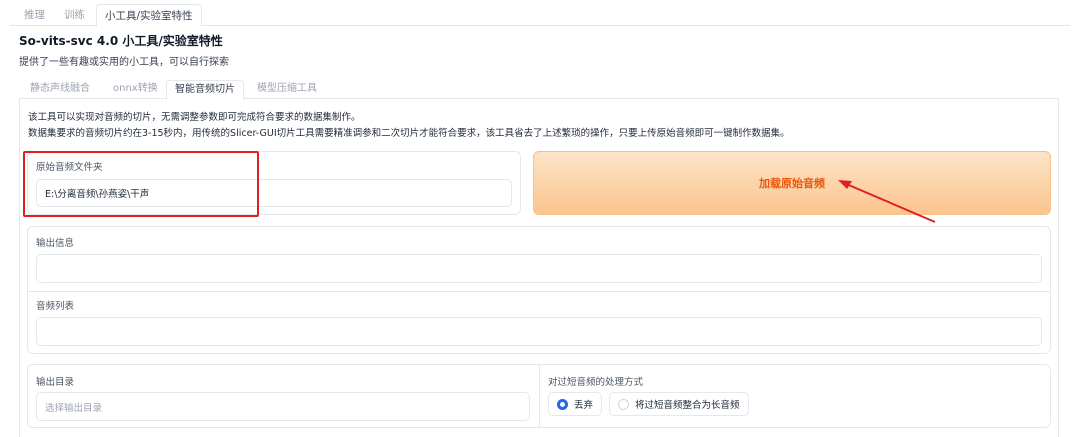  Describe the element at coordinates (539, 90) in the screenshot. I see `tools-tab-bar: 静态声线融合 onnx转换 智能音频切片 模型压缩工具` at that location.